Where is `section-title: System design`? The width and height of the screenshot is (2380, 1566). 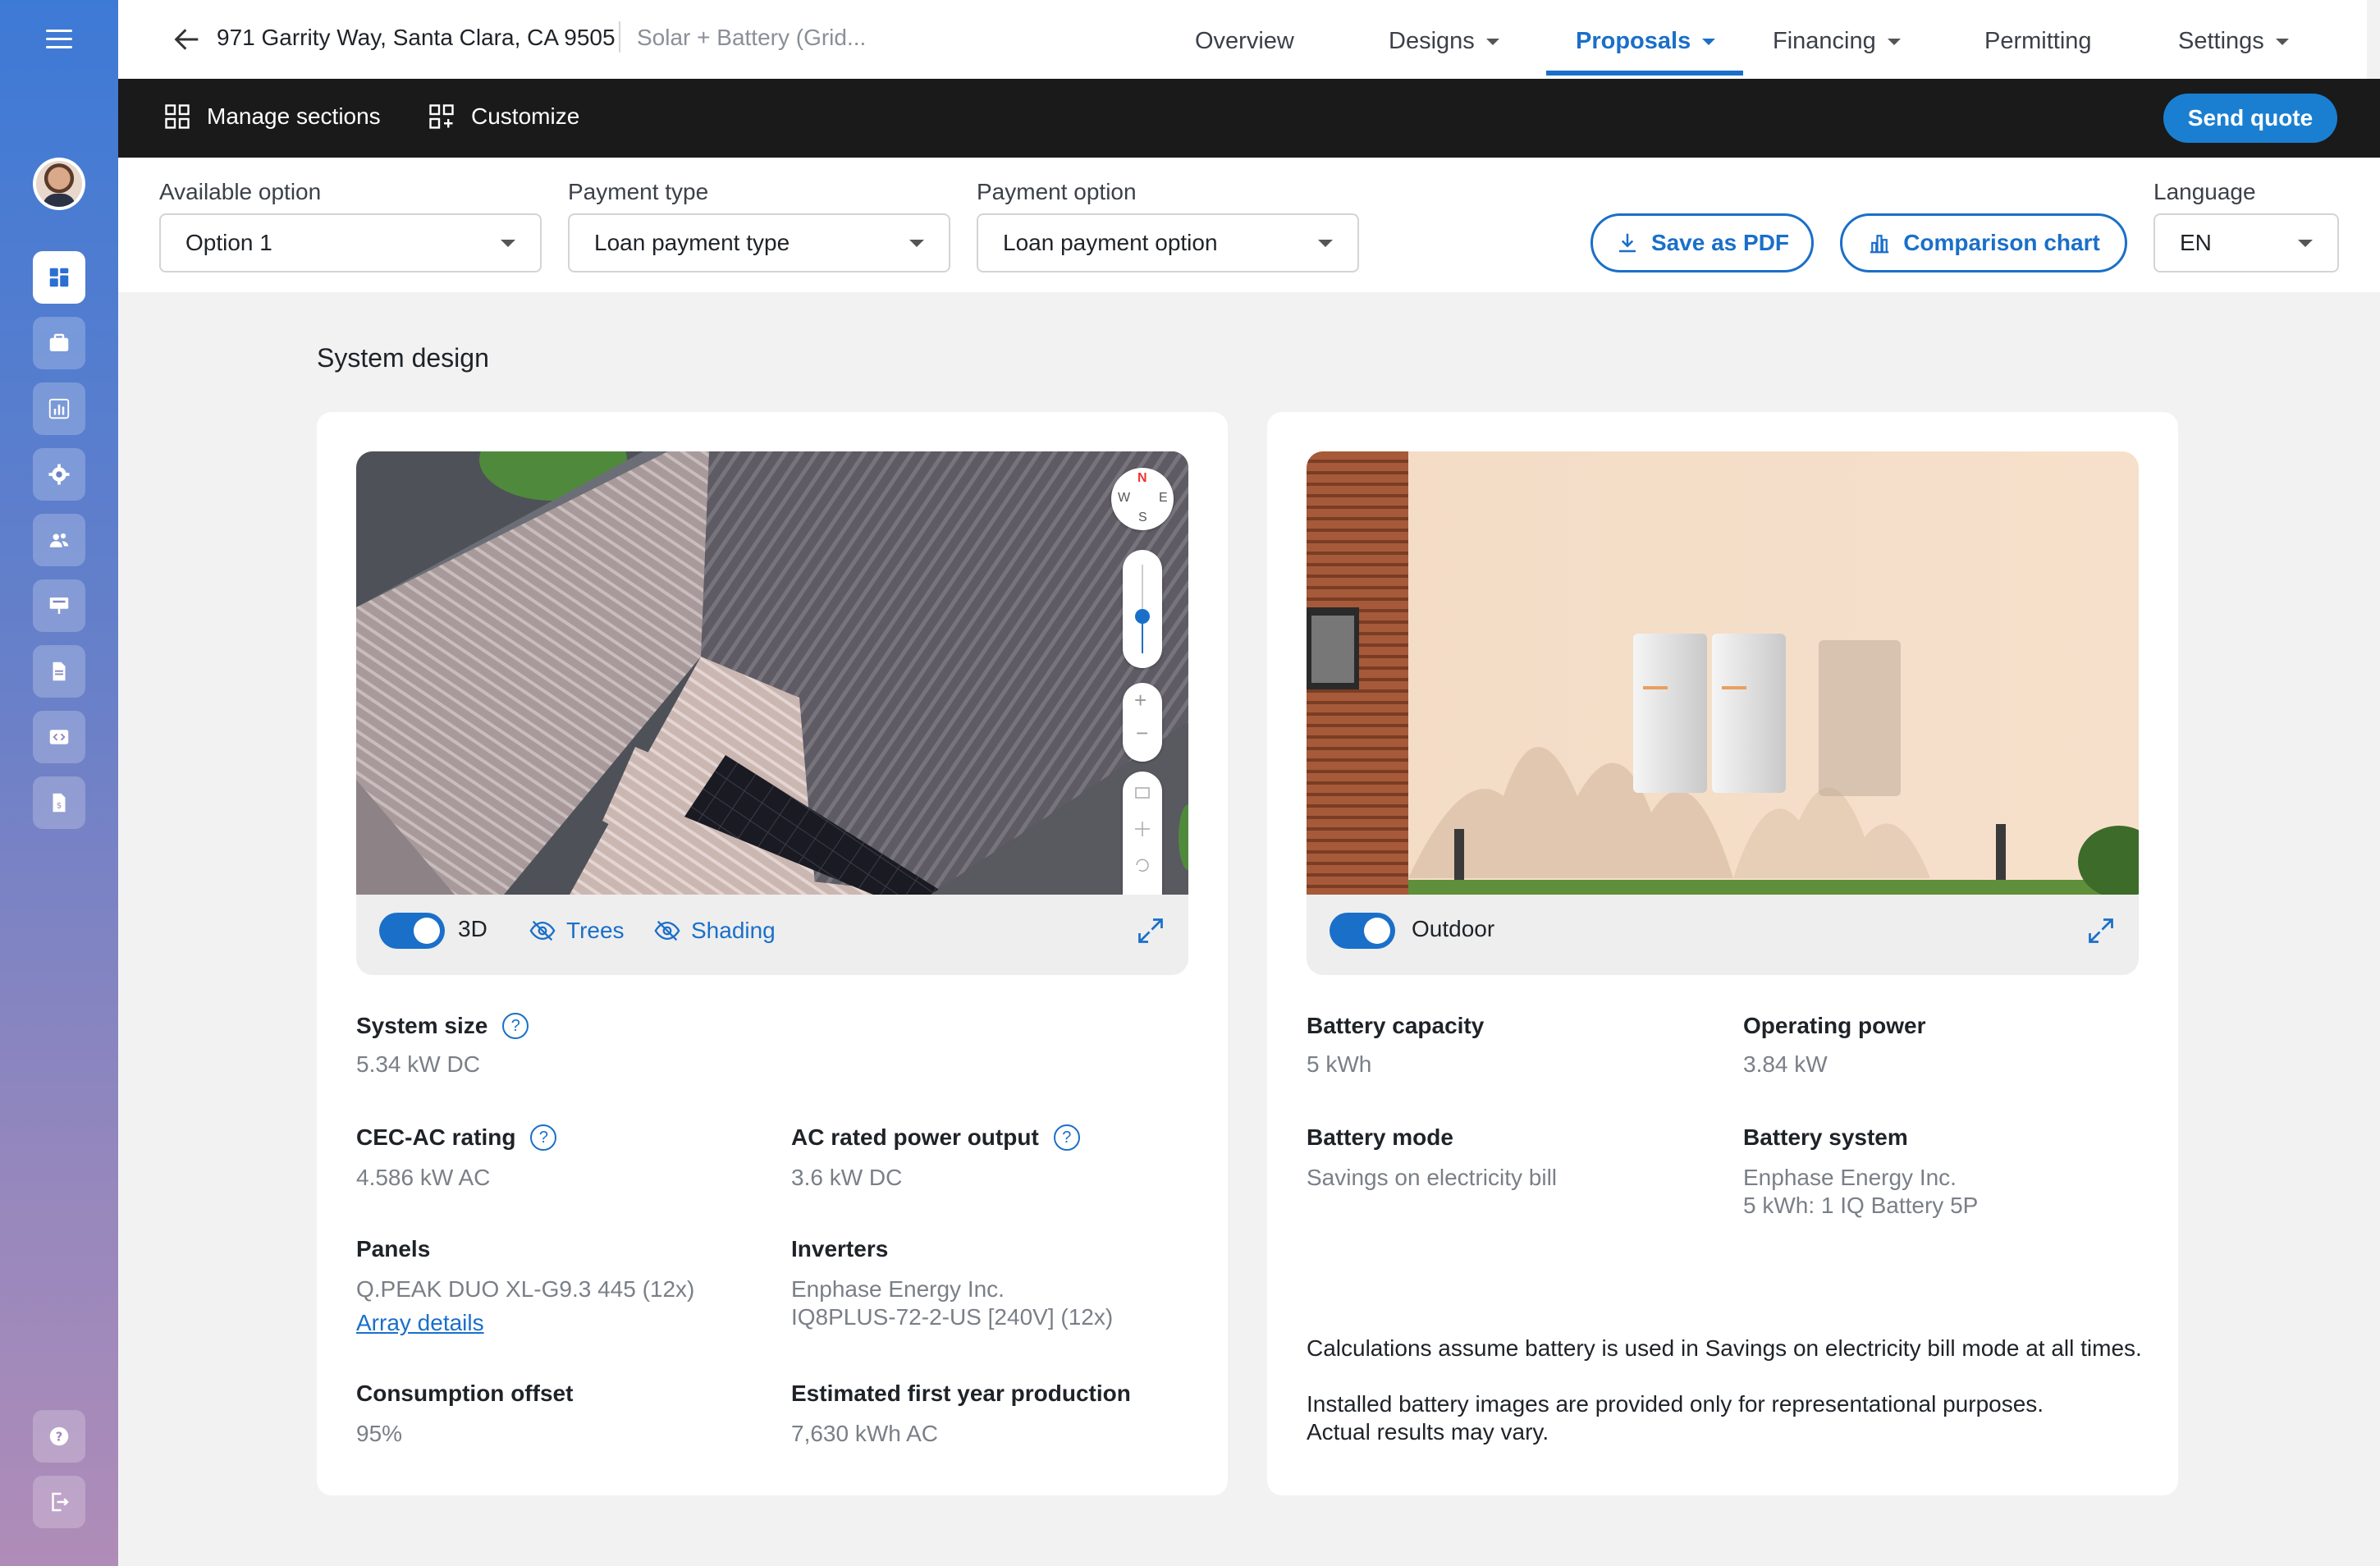 section-title: System design is located at coordinates (403, 358).